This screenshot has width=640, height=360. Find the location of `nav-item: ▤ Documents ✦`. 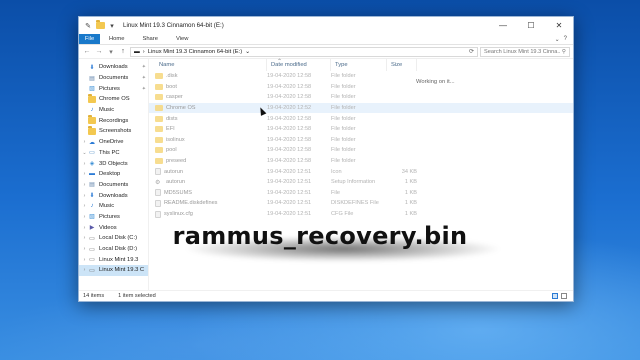

nav-item: ▤ Documents ✦ is located at coordinates (113, 78).